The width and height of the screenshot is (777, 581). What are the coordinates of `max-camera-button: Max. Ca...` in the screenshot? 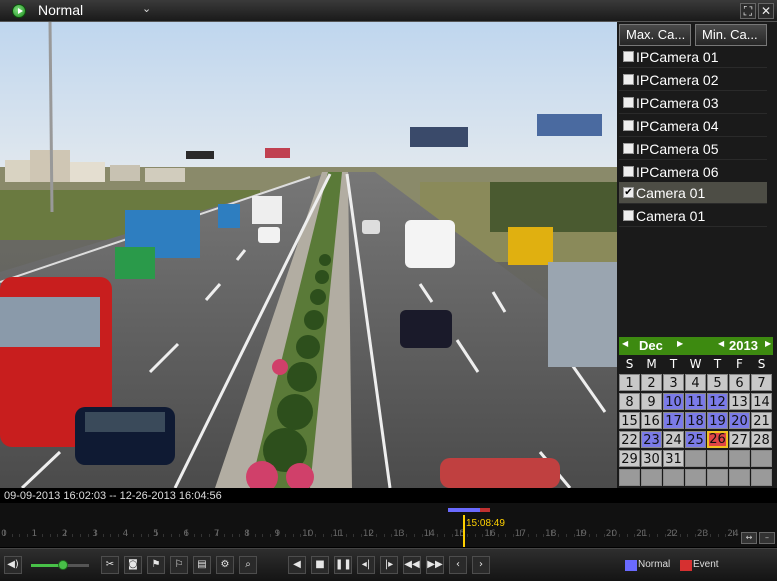 It's located at (655, 35).